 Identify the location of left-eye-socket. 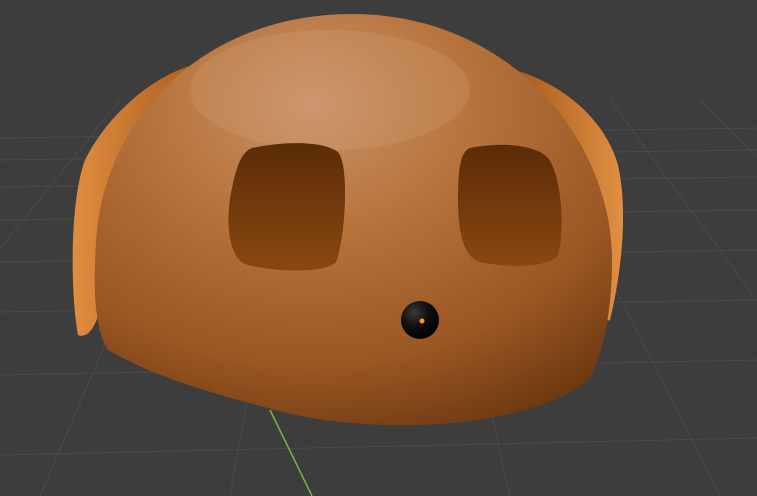
(287, 207).